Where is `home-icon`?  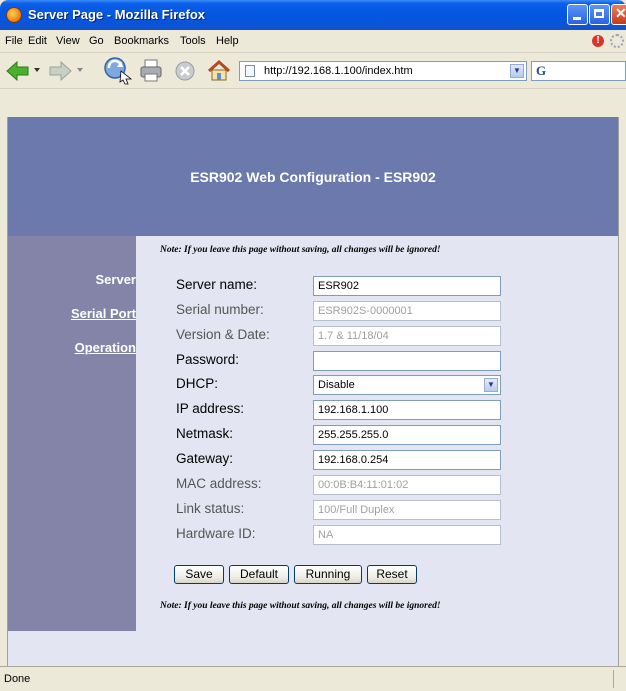
home-icon is located at coordinates (219, 71).